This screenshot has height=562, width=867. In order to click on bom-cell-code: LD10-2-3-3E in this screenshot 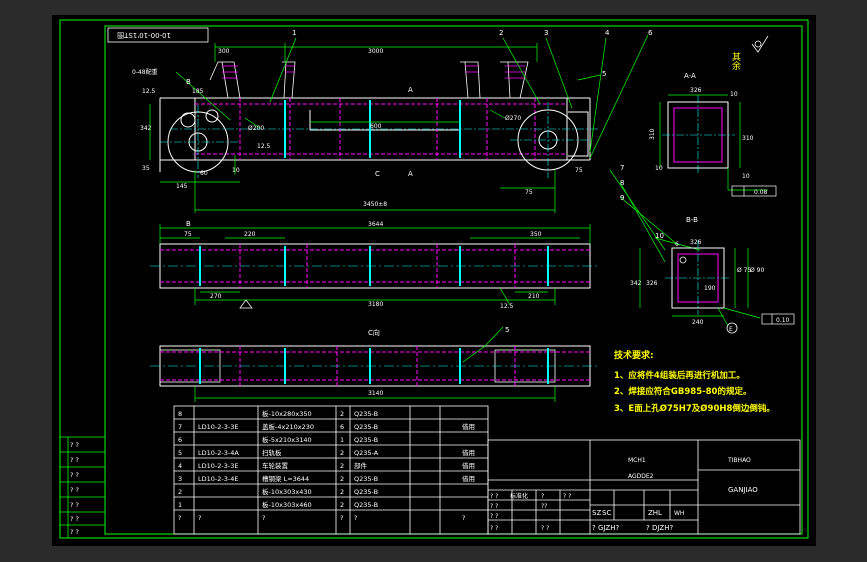, I will do `click(218, 427)`.